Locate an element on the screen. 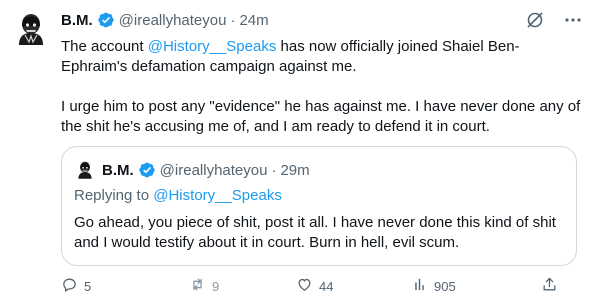 The height and width of the screenshot is (307, 597). view-count: 905 is located at coordinates (445, 286).